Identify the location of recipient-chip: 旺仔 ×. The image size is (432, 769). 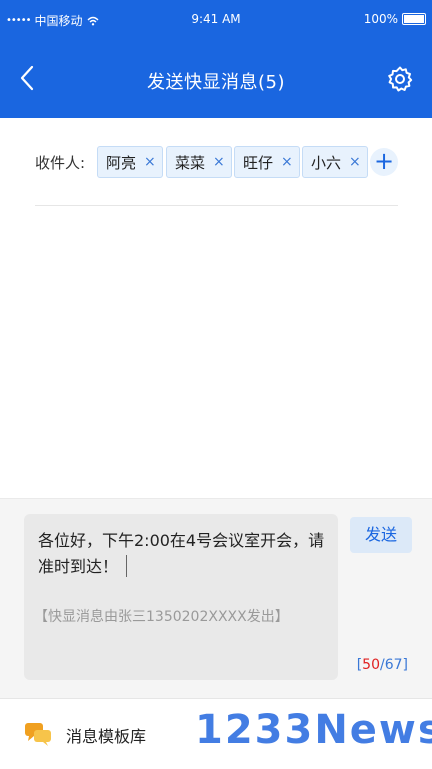
(267, 162).